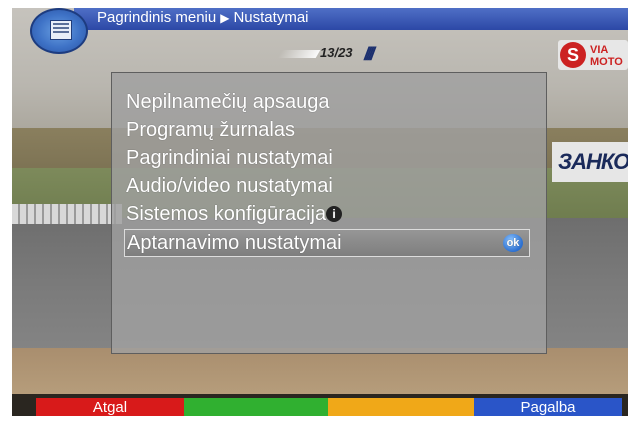 Image resolution: width=635 pixels, height=423 pixels. I want to click on menu-item-service-settings: Aptarnavimo nustatymai ok, so click(327, 243).